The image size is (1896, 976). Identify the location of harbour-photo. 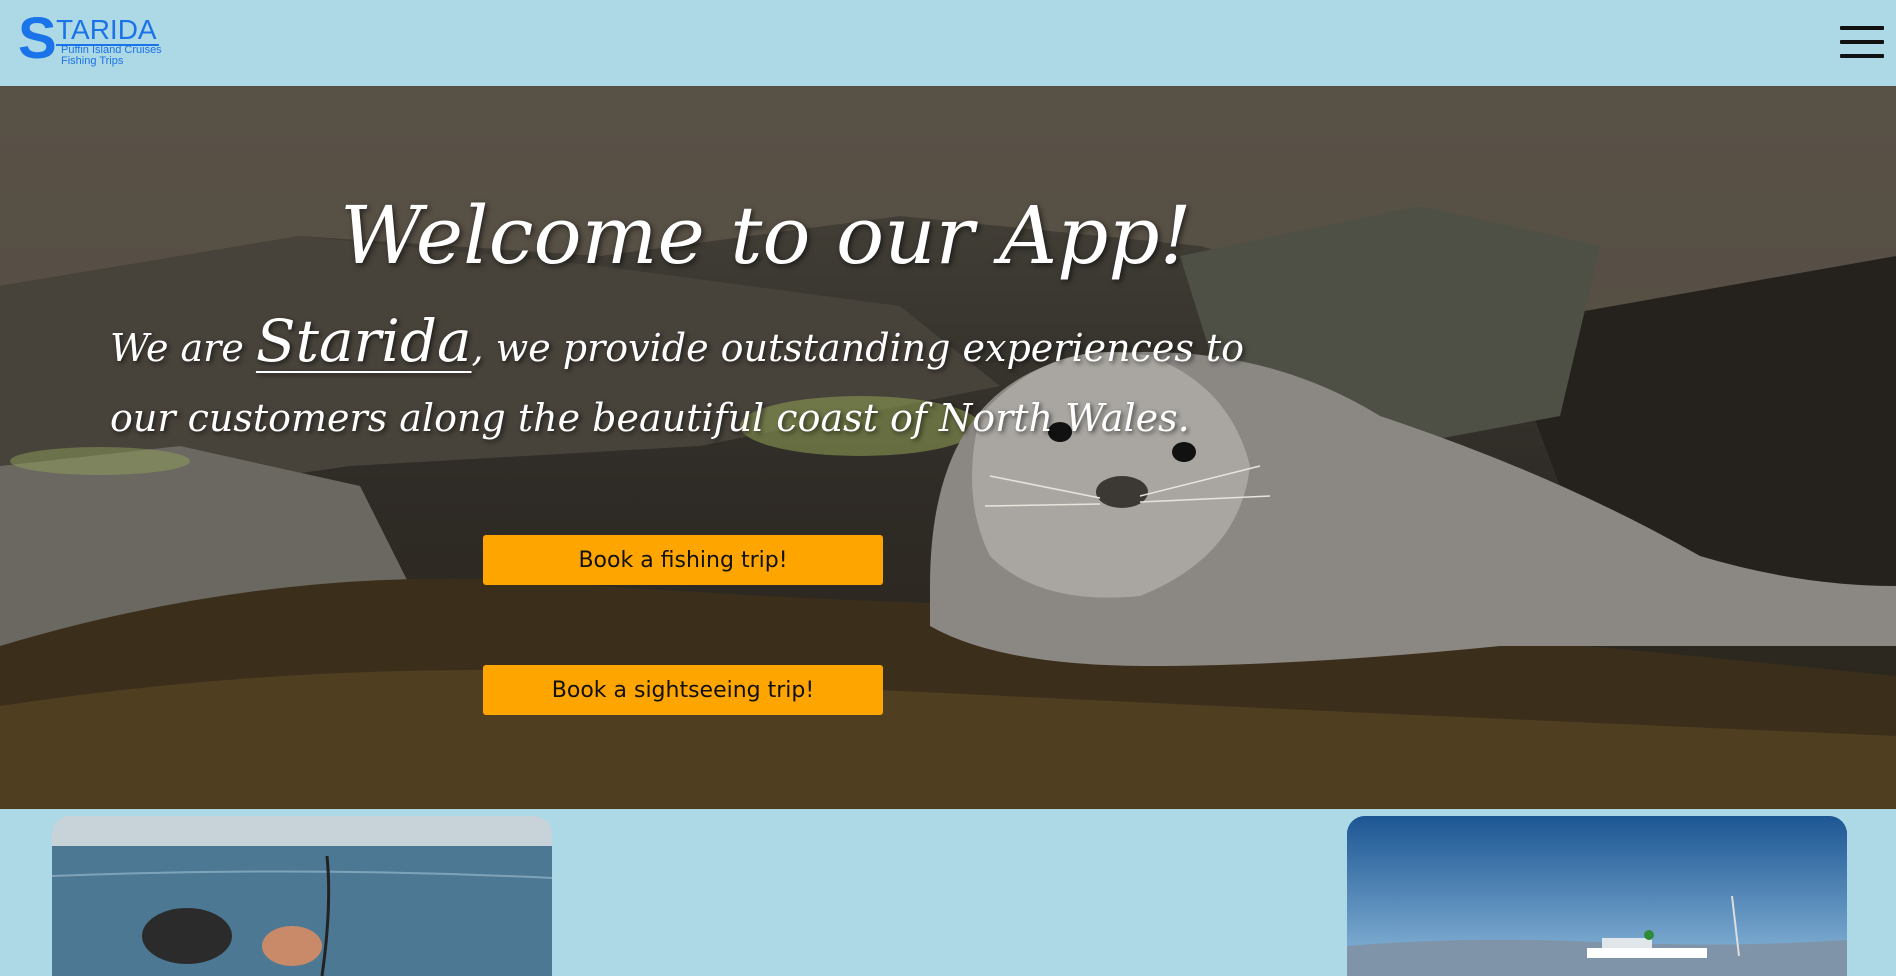
(1597, 896).